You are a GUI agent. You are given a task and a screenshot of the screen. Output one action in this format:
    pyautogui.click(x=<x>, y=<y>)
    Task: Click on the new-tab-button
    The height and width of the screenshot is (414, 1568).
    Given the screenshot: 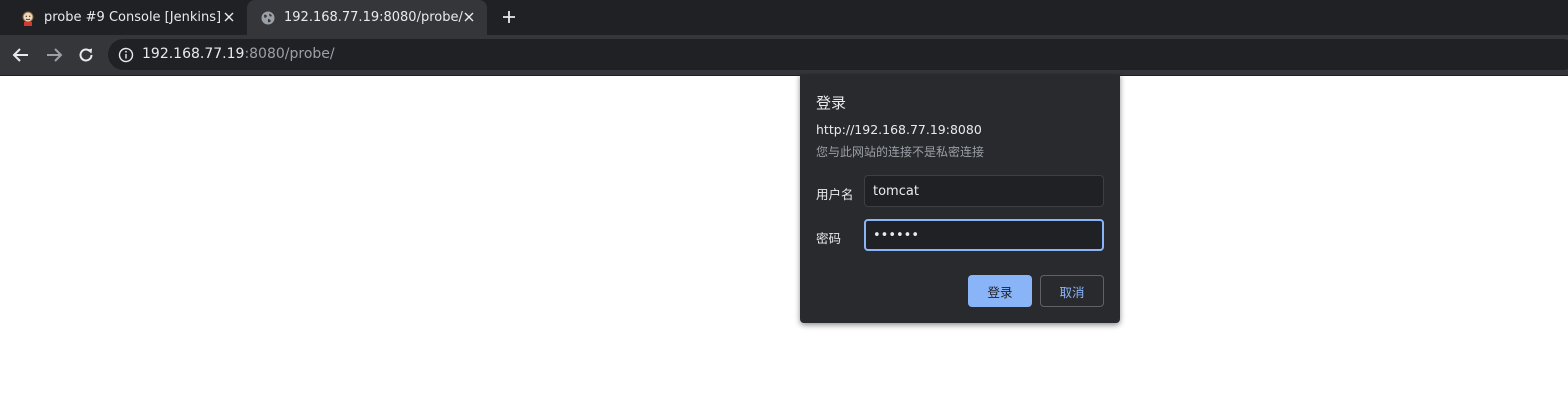 What is the action you would take?
    pyautogui.click(x=509, y=17)
    